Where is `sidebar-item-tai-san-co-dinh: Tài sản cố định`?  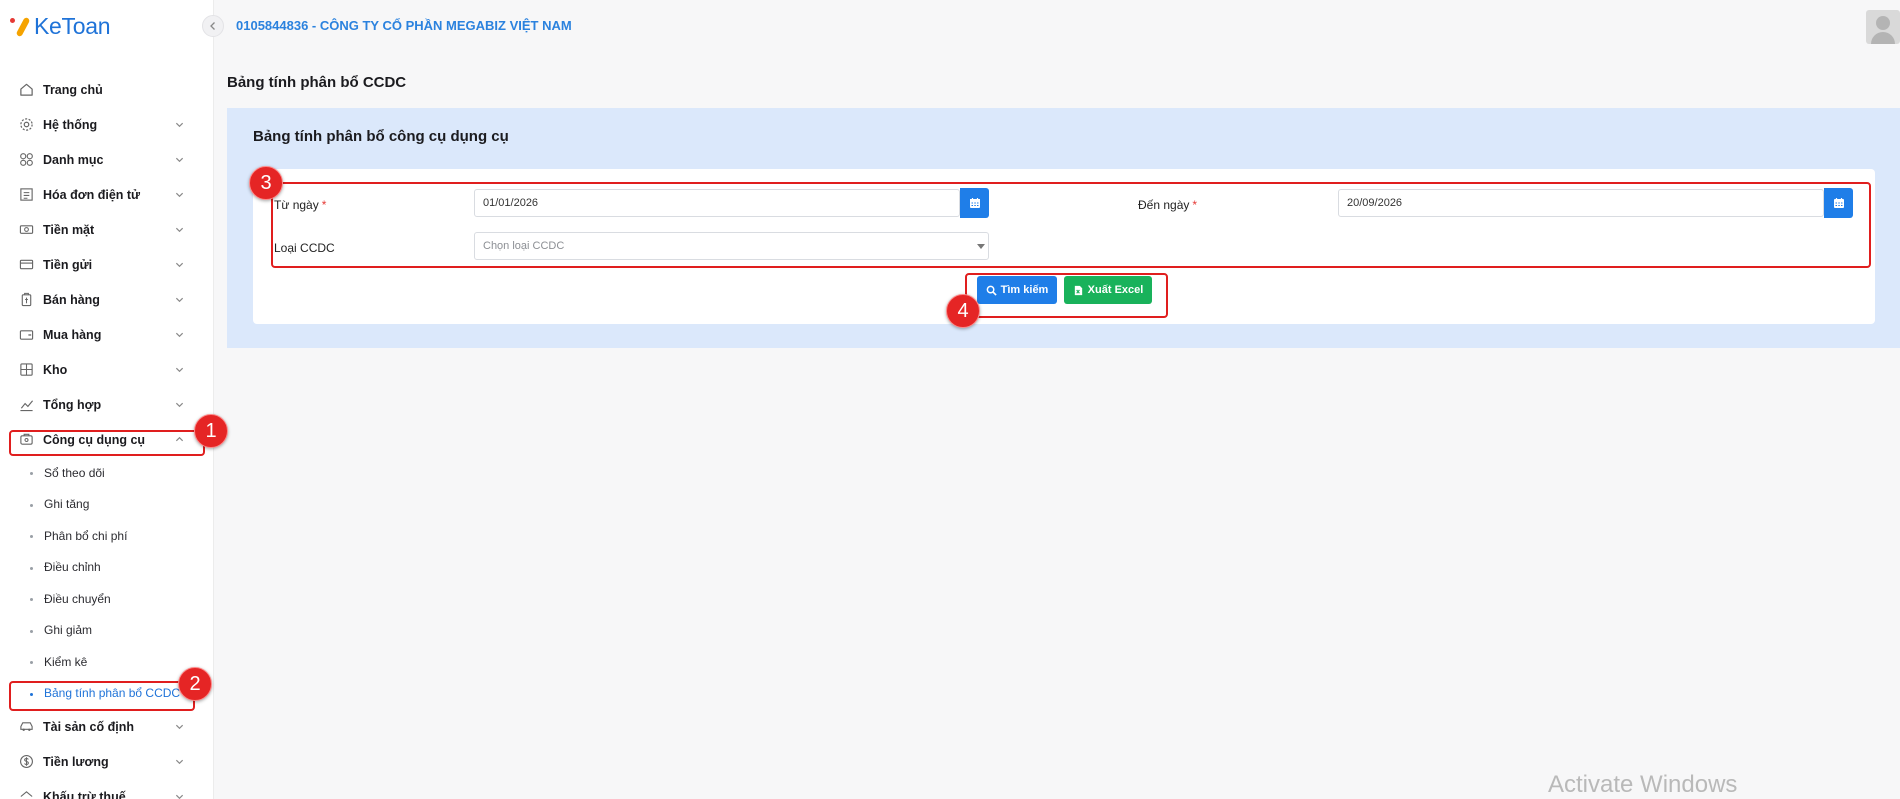 sidebar-item-tai-san-co-dinh: Tài sản cố định is located at coordinates (106, 726).